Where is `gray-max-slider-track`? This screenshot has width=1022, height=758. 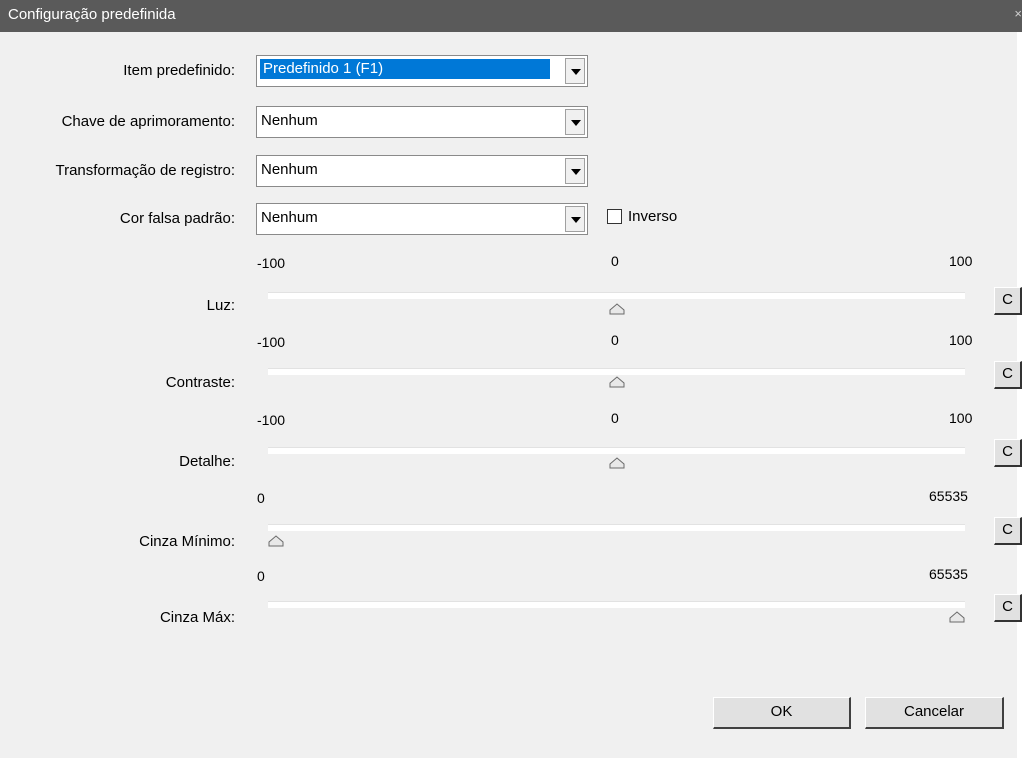 gray-max-slider-track is located at coordinates (616, 604).